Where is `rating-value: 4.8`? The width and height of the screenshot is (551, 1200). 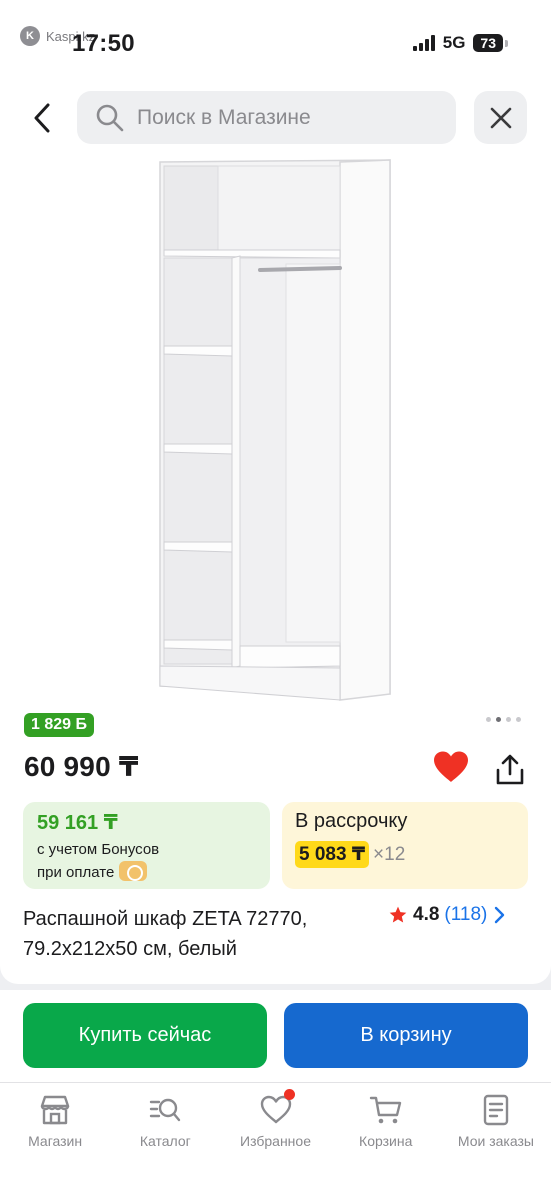
rating-value: 4.8 is located at coordinates (426, 914).